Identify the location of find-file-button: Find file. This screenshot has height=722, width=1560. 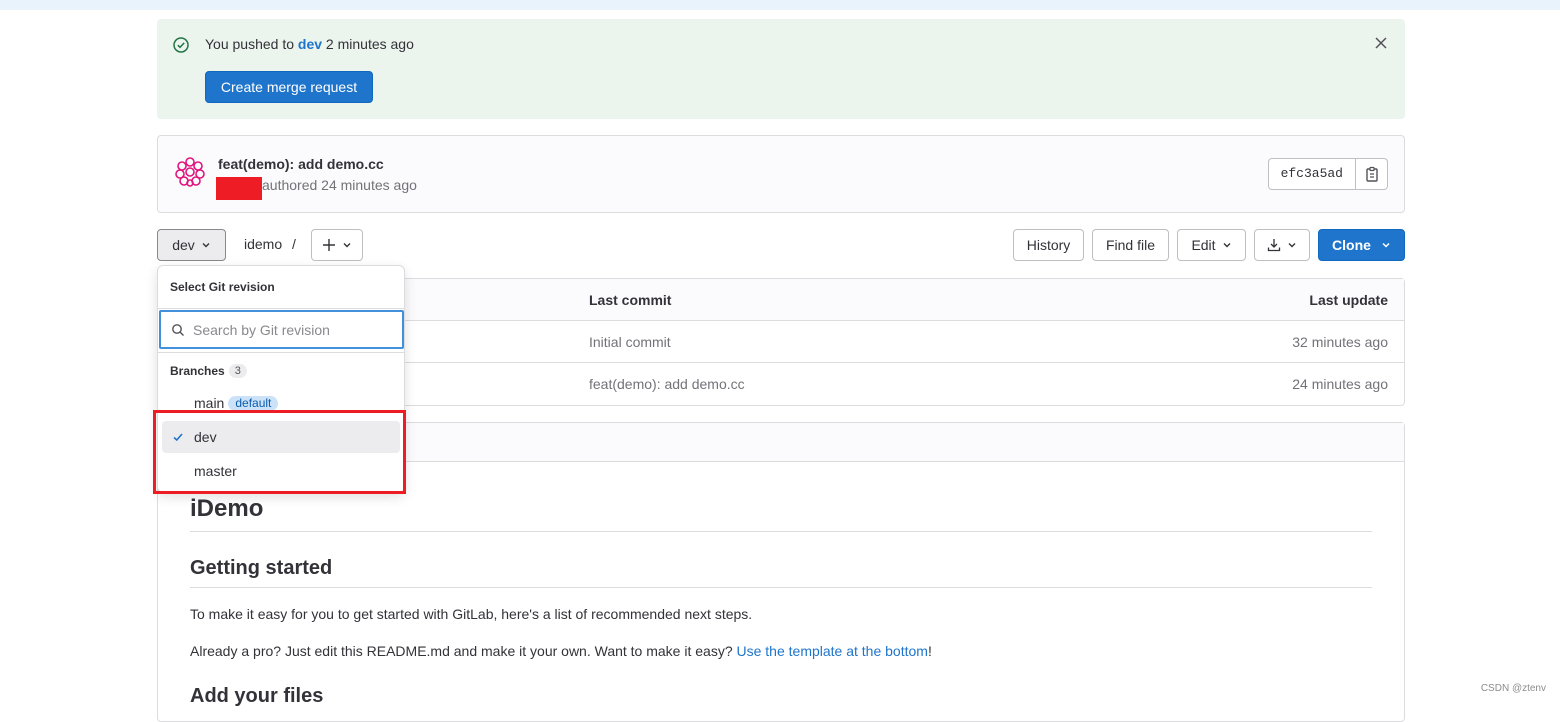
(1130, 245).